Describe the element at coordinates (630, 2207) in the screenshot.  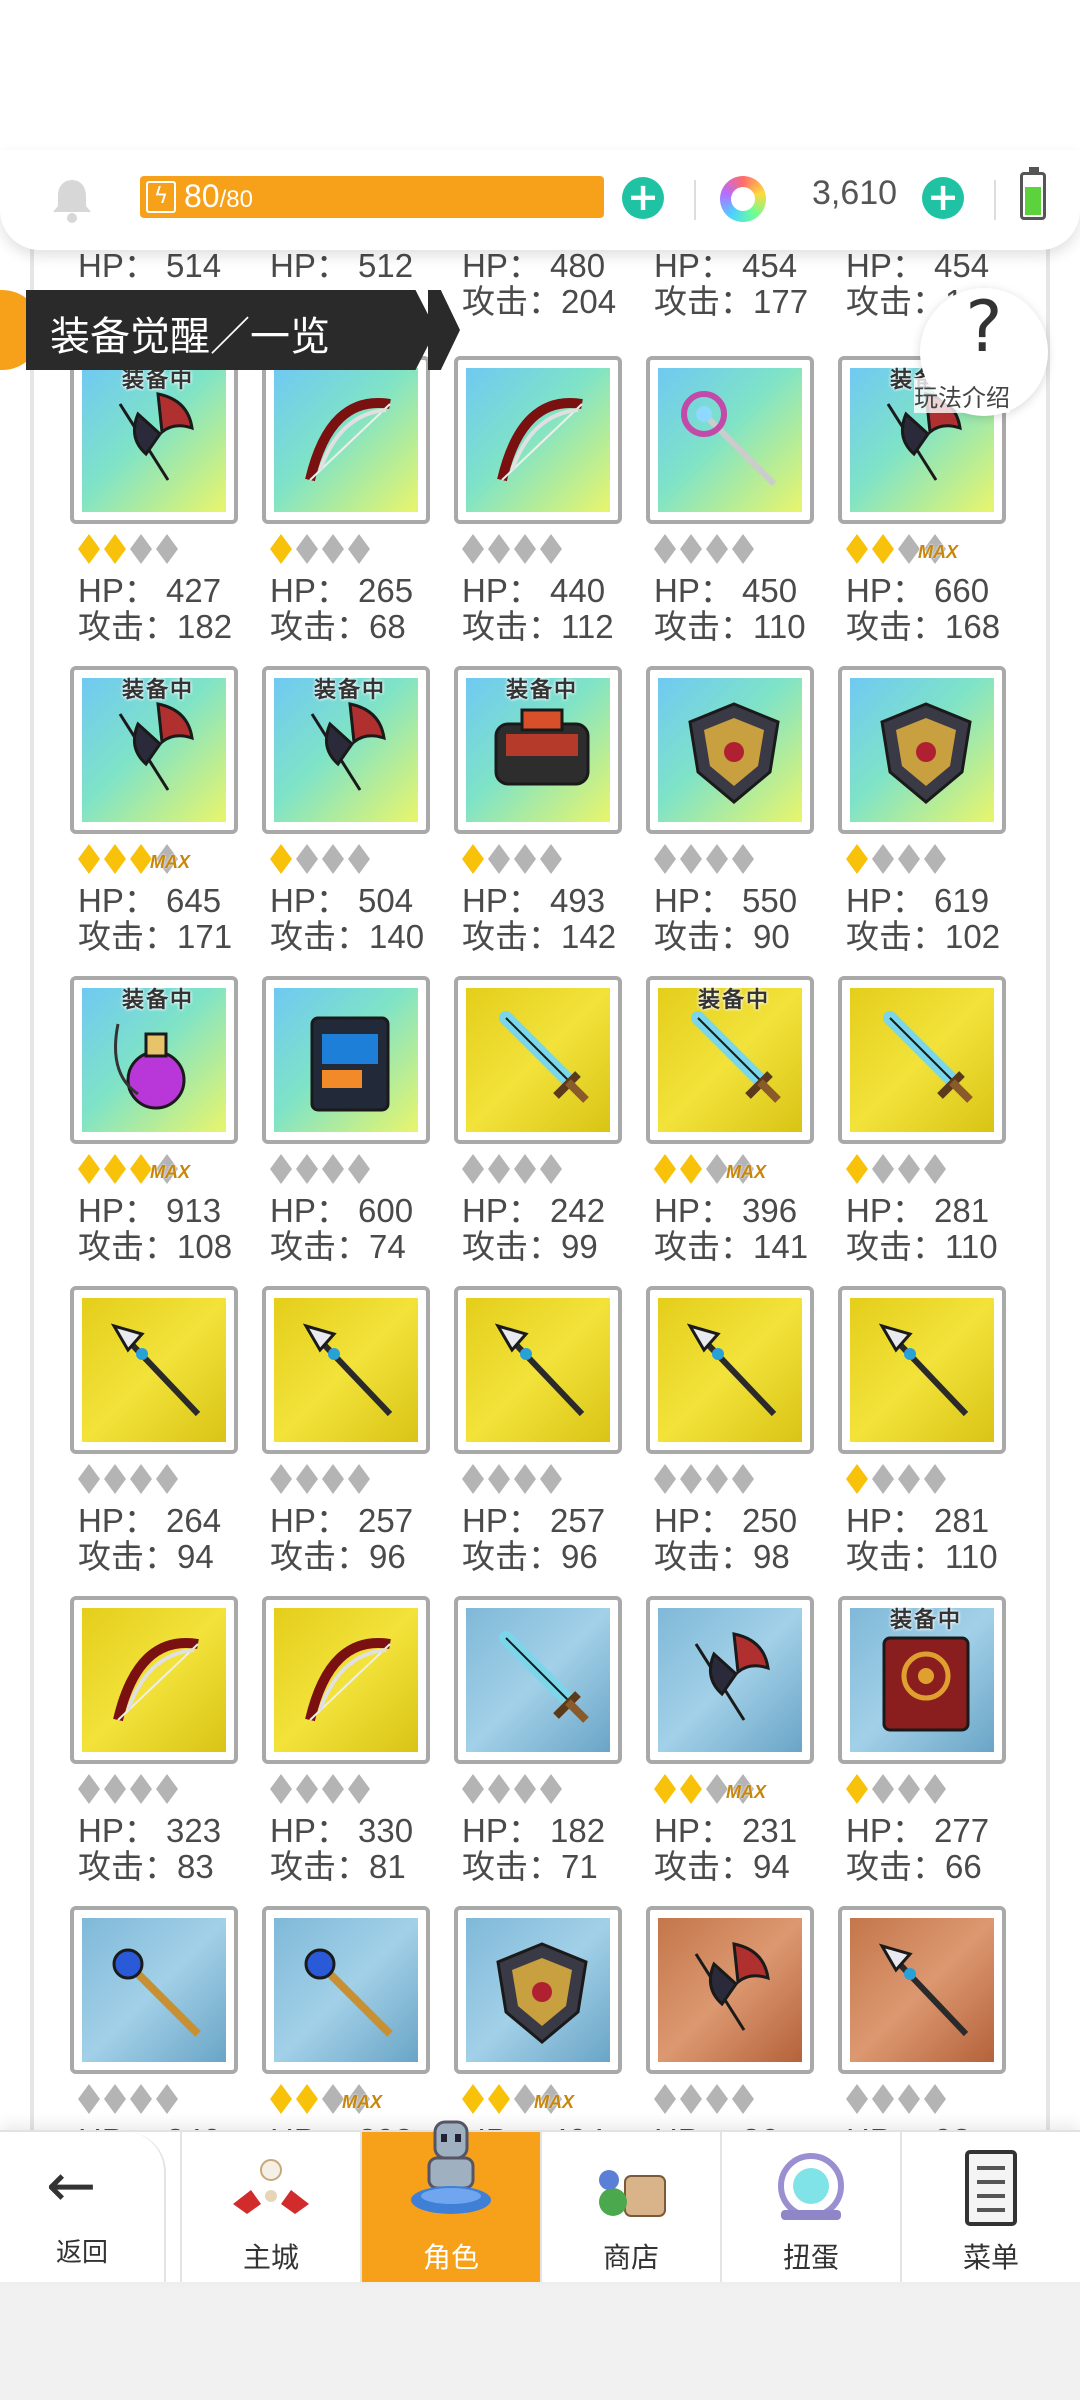
I see `tab-shop: 商店` at that location.